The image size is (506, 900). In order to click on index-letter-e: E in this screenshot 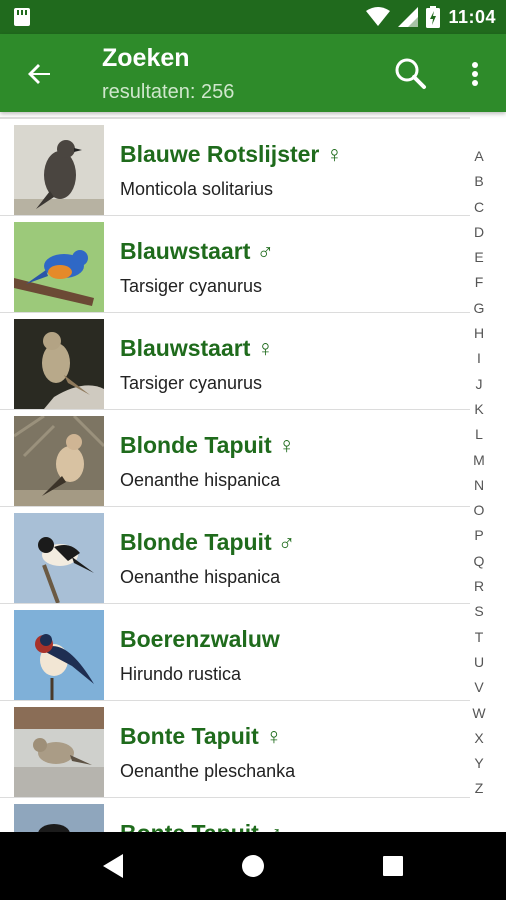, I will do `click(479, 257)`.